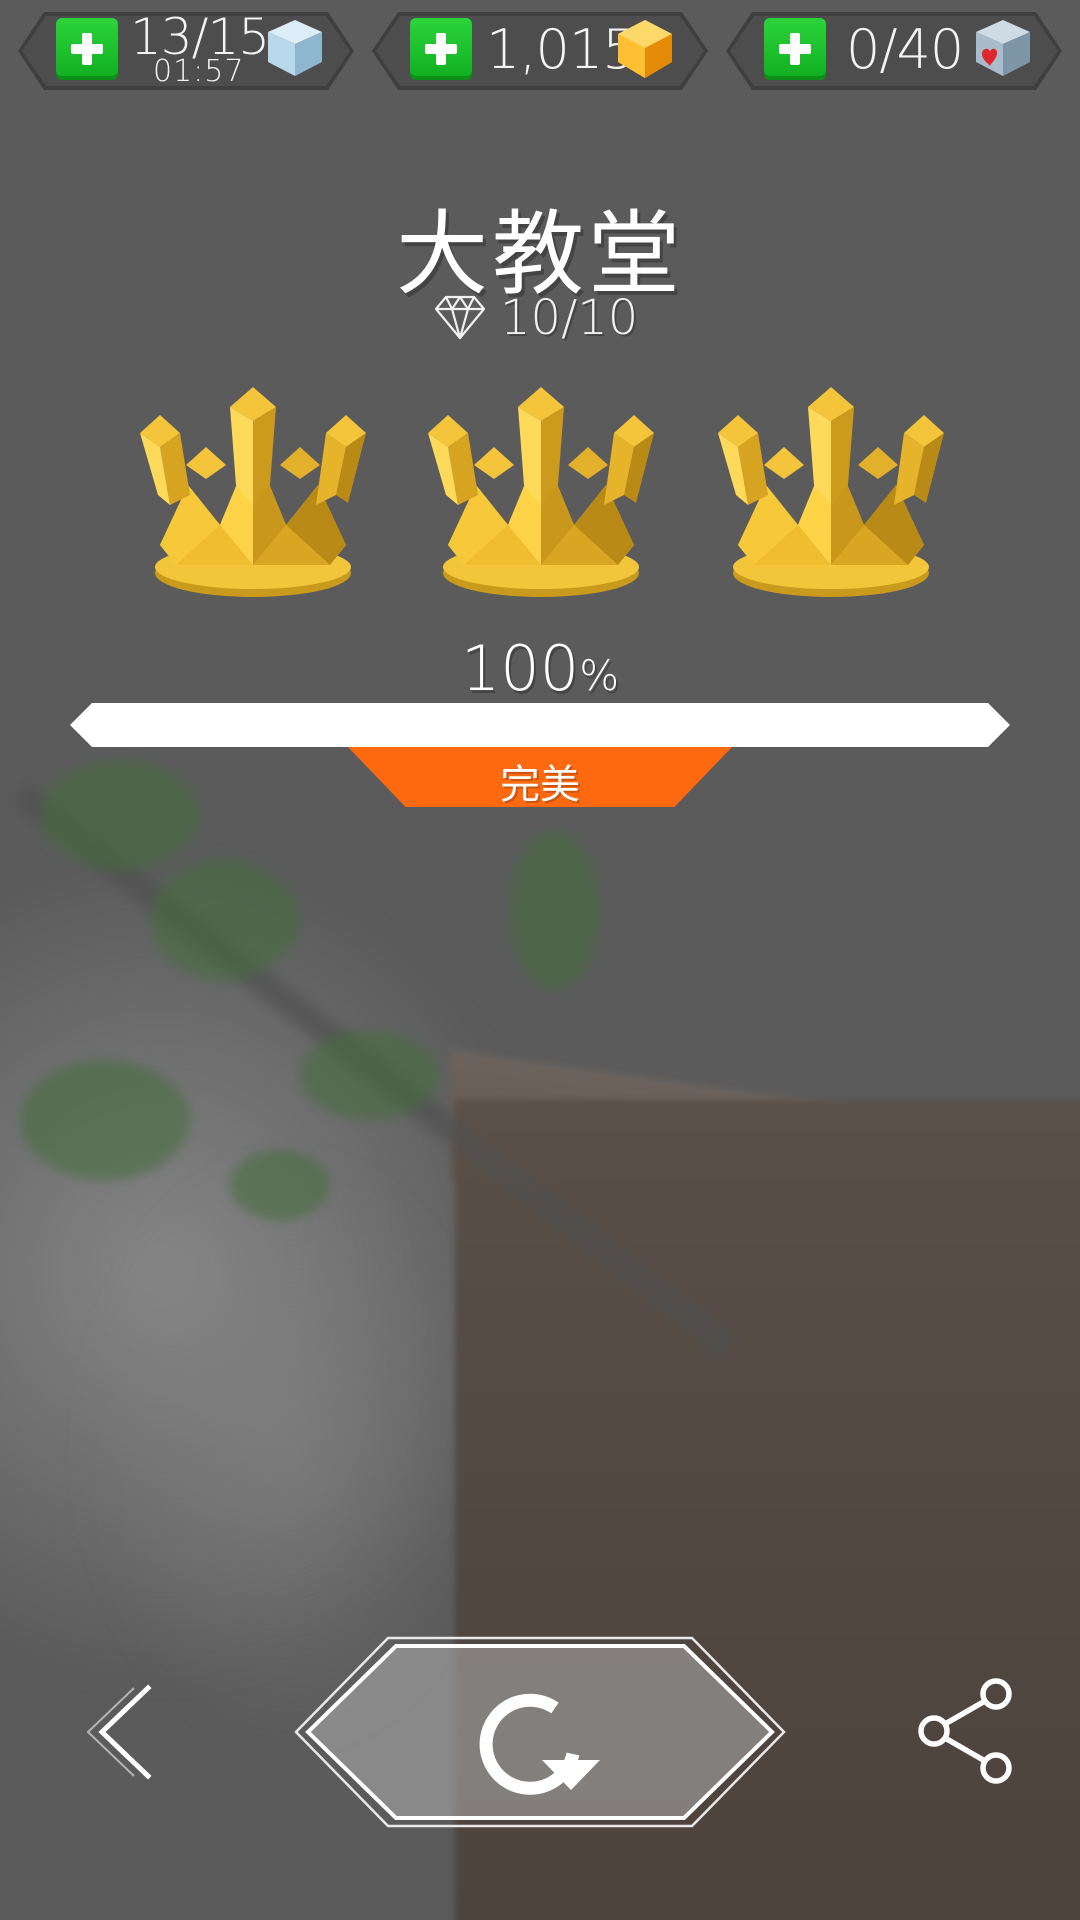 The image size is (1080, 1920). Describe the element at coordinates (119, 1732) in the screenshot. I see `chevron-left-icon` at that location.